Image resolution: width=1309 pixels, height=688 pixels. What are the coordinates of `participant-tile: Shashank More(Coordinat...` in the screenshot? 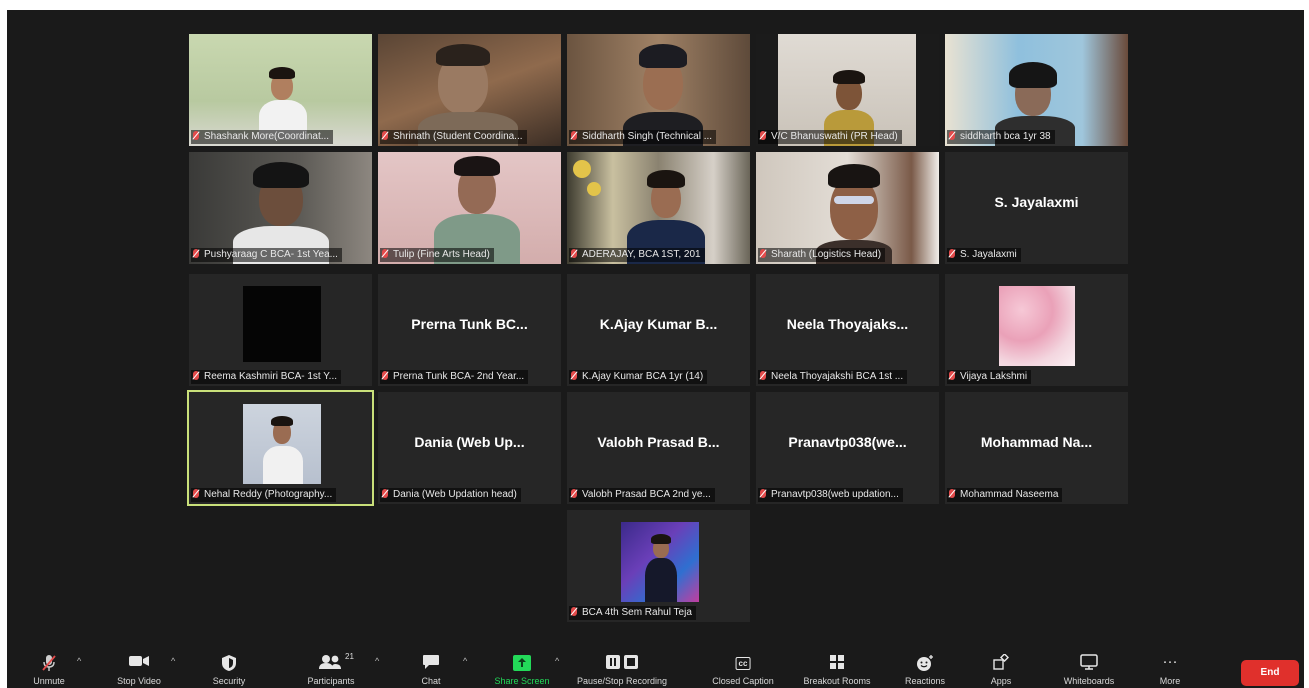 It's located at (280, 90).